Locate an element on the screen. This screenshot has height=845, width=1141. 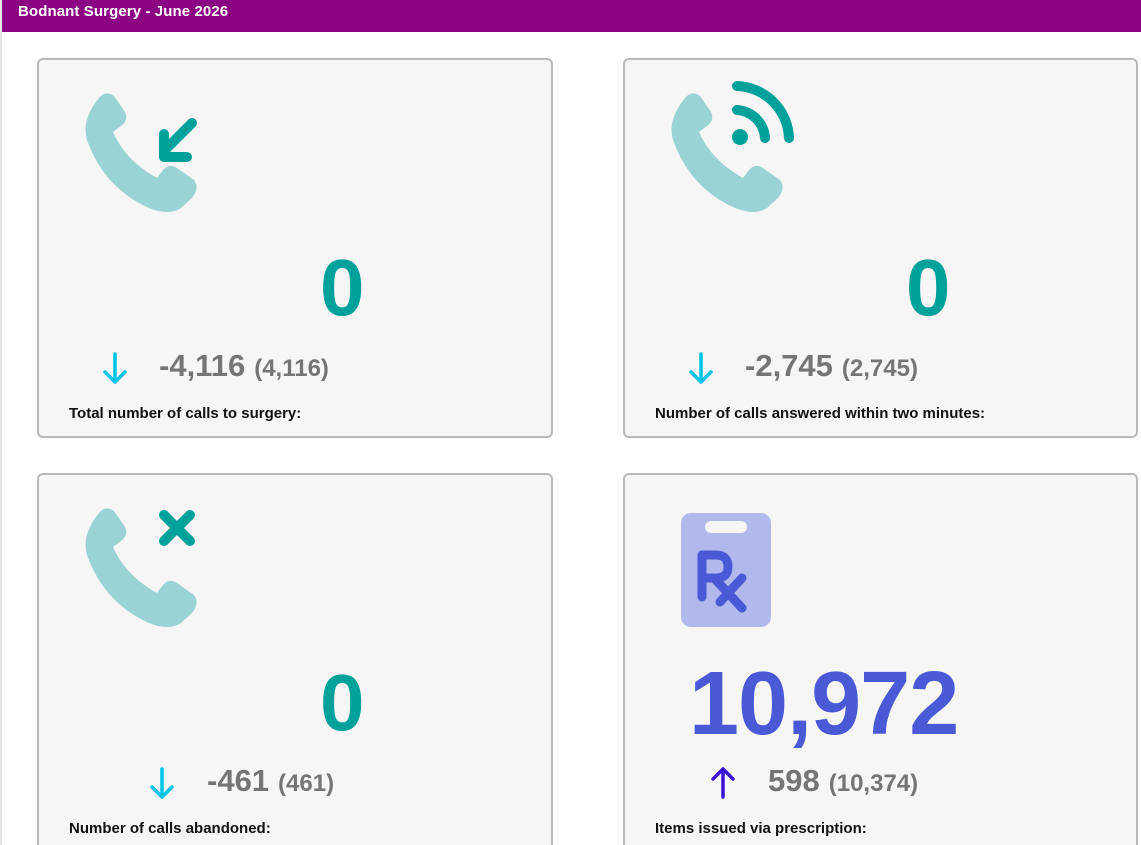
previous-value: (4,116) is located at coordinates (291, 368).